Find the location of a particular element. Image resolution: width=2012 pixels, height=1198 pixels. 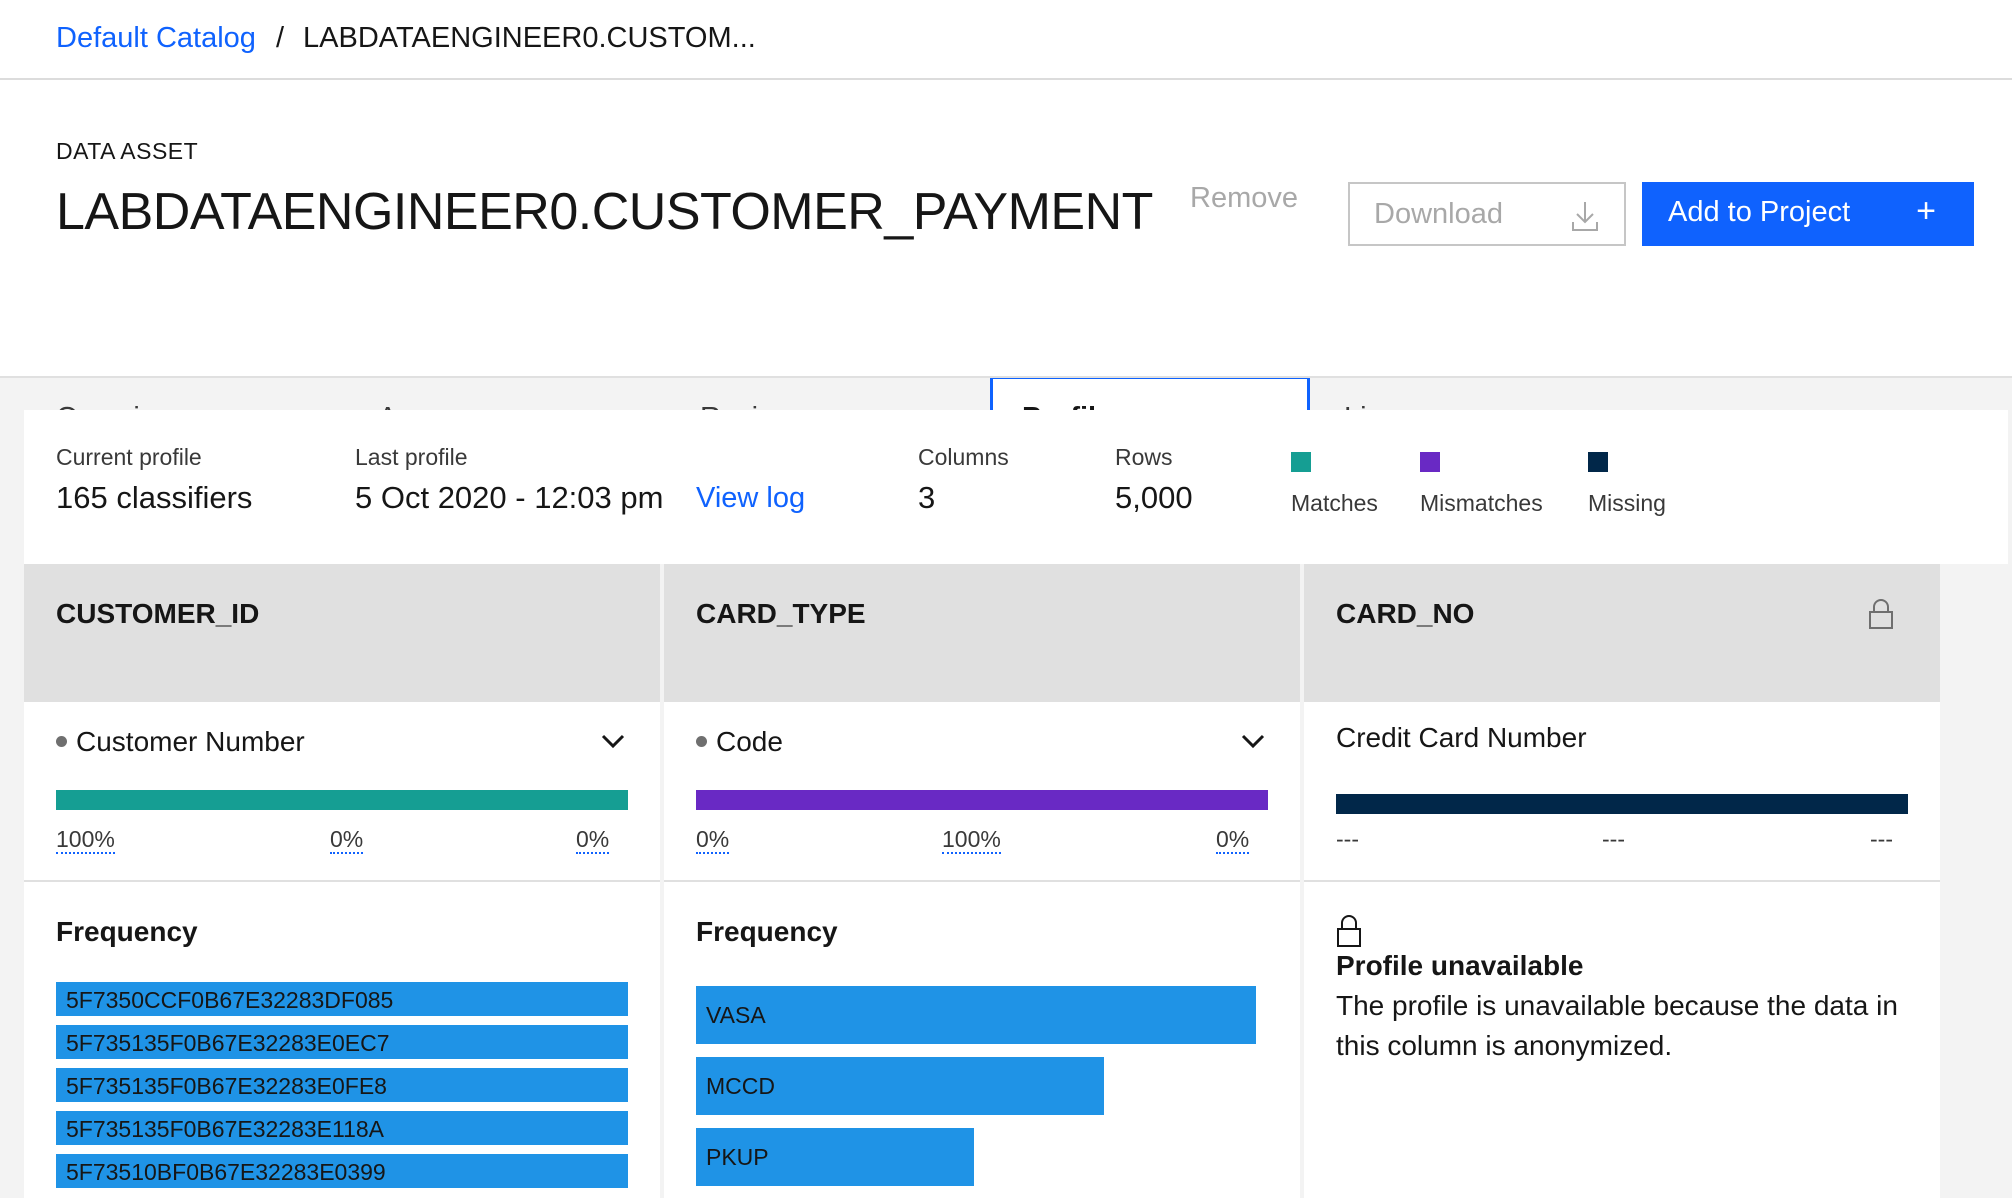

download-button-label: Download is located at coordinates (1438, 214).